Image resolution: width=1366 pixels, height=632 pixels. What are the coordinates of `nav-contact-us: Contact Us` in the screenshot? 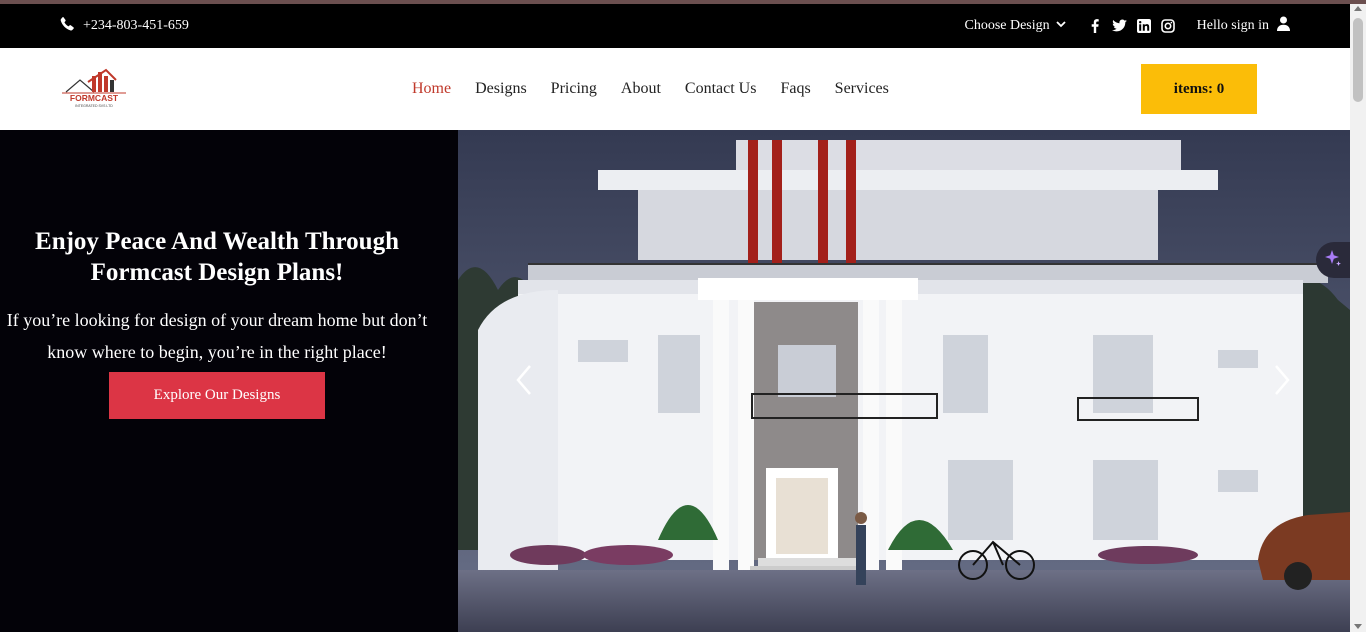 It's located at (721, 89).